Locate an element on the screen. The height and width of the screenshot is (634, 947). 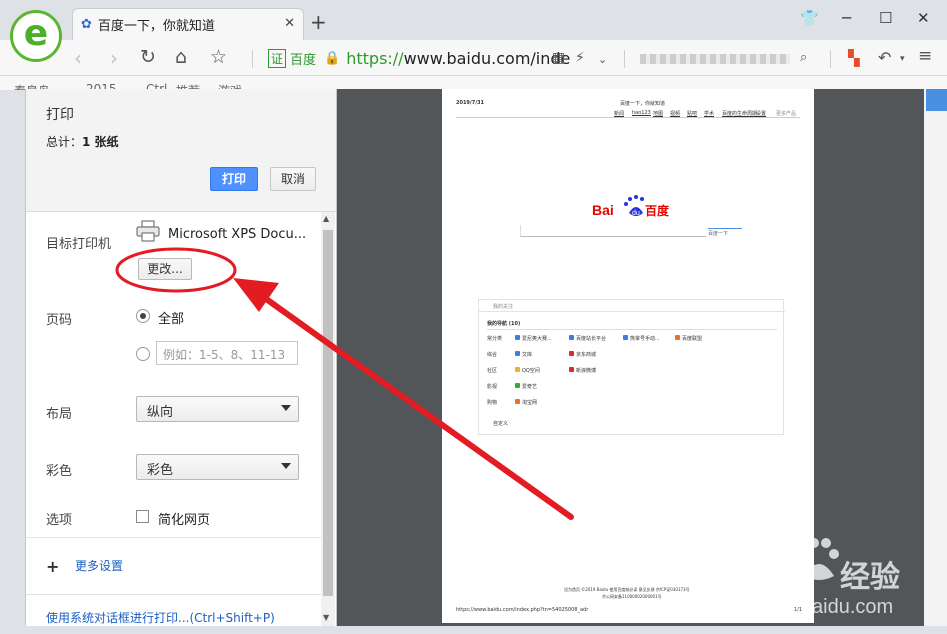
preview-nav-cat: 综合 is located at coordinates (492, 355).